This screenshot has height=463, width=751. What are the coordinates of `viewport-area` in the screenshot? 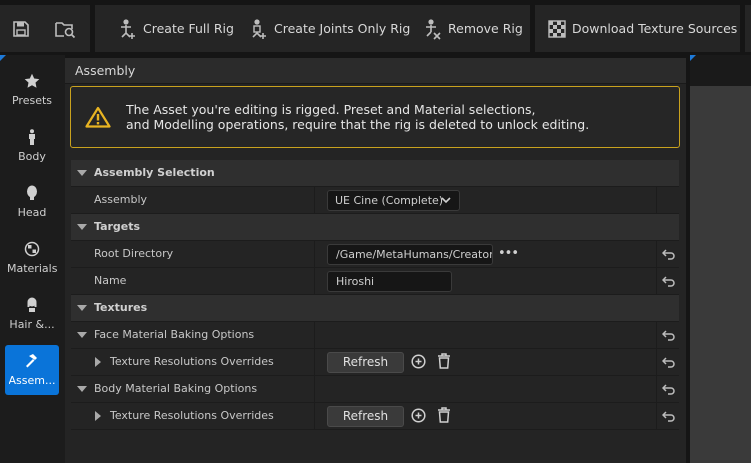 It's located at (720, 274).